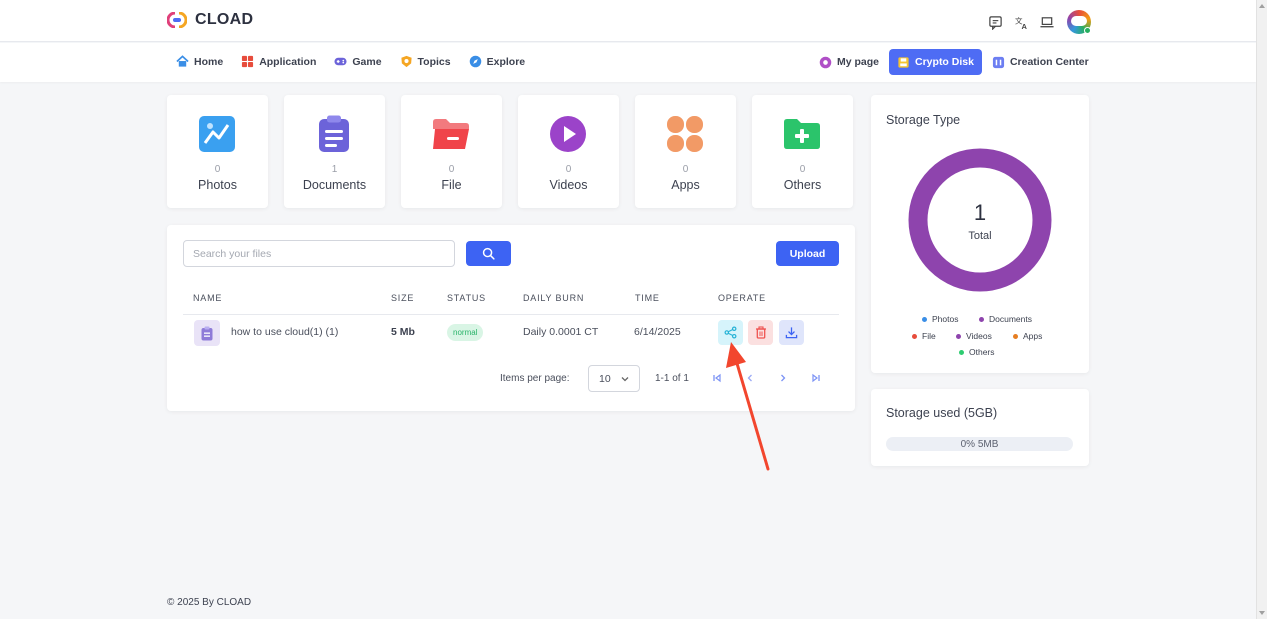  What do you see at coordinates (657, 332) in the screenshot?
I see `file-time: 6/14/2025` at bounding box center [657, 332].